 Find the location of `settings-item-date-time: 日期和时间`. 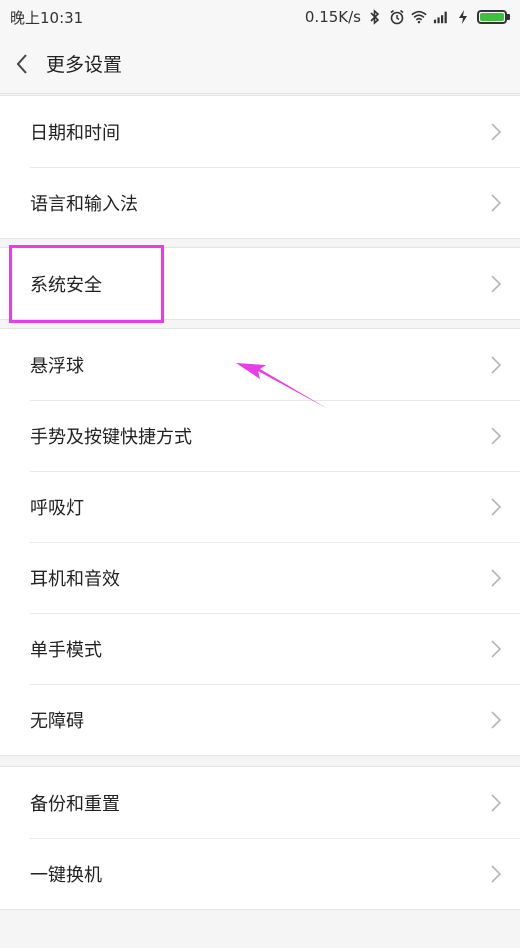

settings-item-date-time: 日期和时间 is located at coordinates (260, 131).